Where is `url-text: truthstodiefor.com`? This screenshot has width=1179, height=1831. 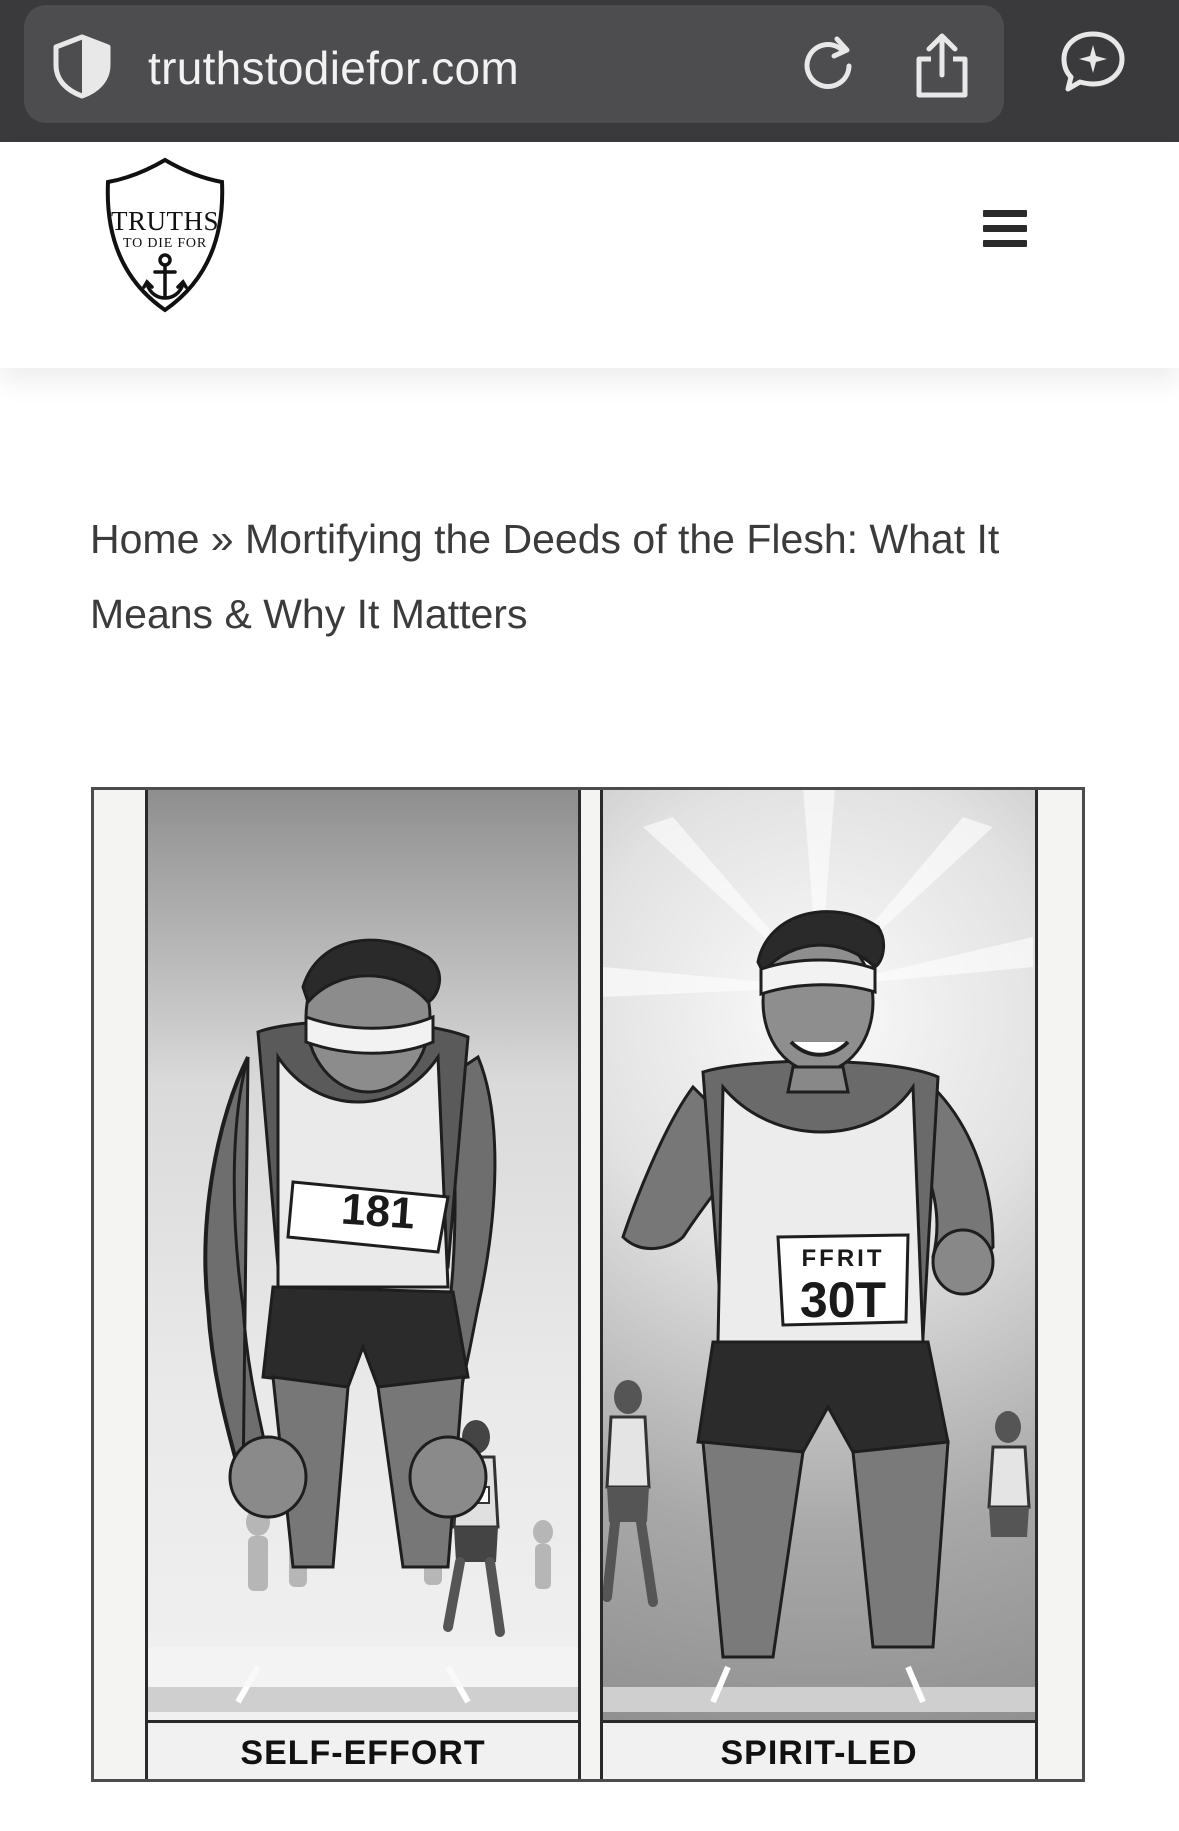
url-text: truthstodiefor.com is located at coordinates (333, 68).